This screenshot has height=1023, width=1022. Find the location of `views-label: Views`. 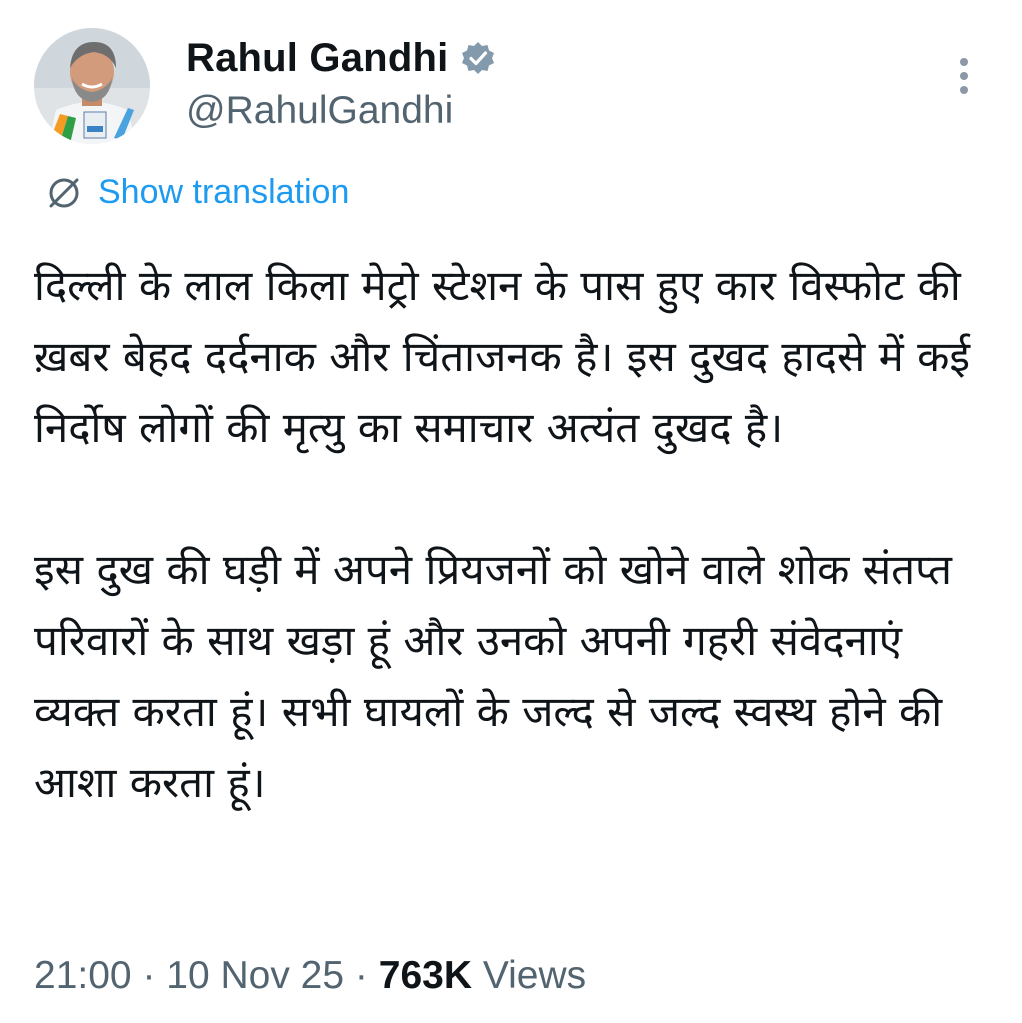

views-label: Views is located at coordinates (529, 975).